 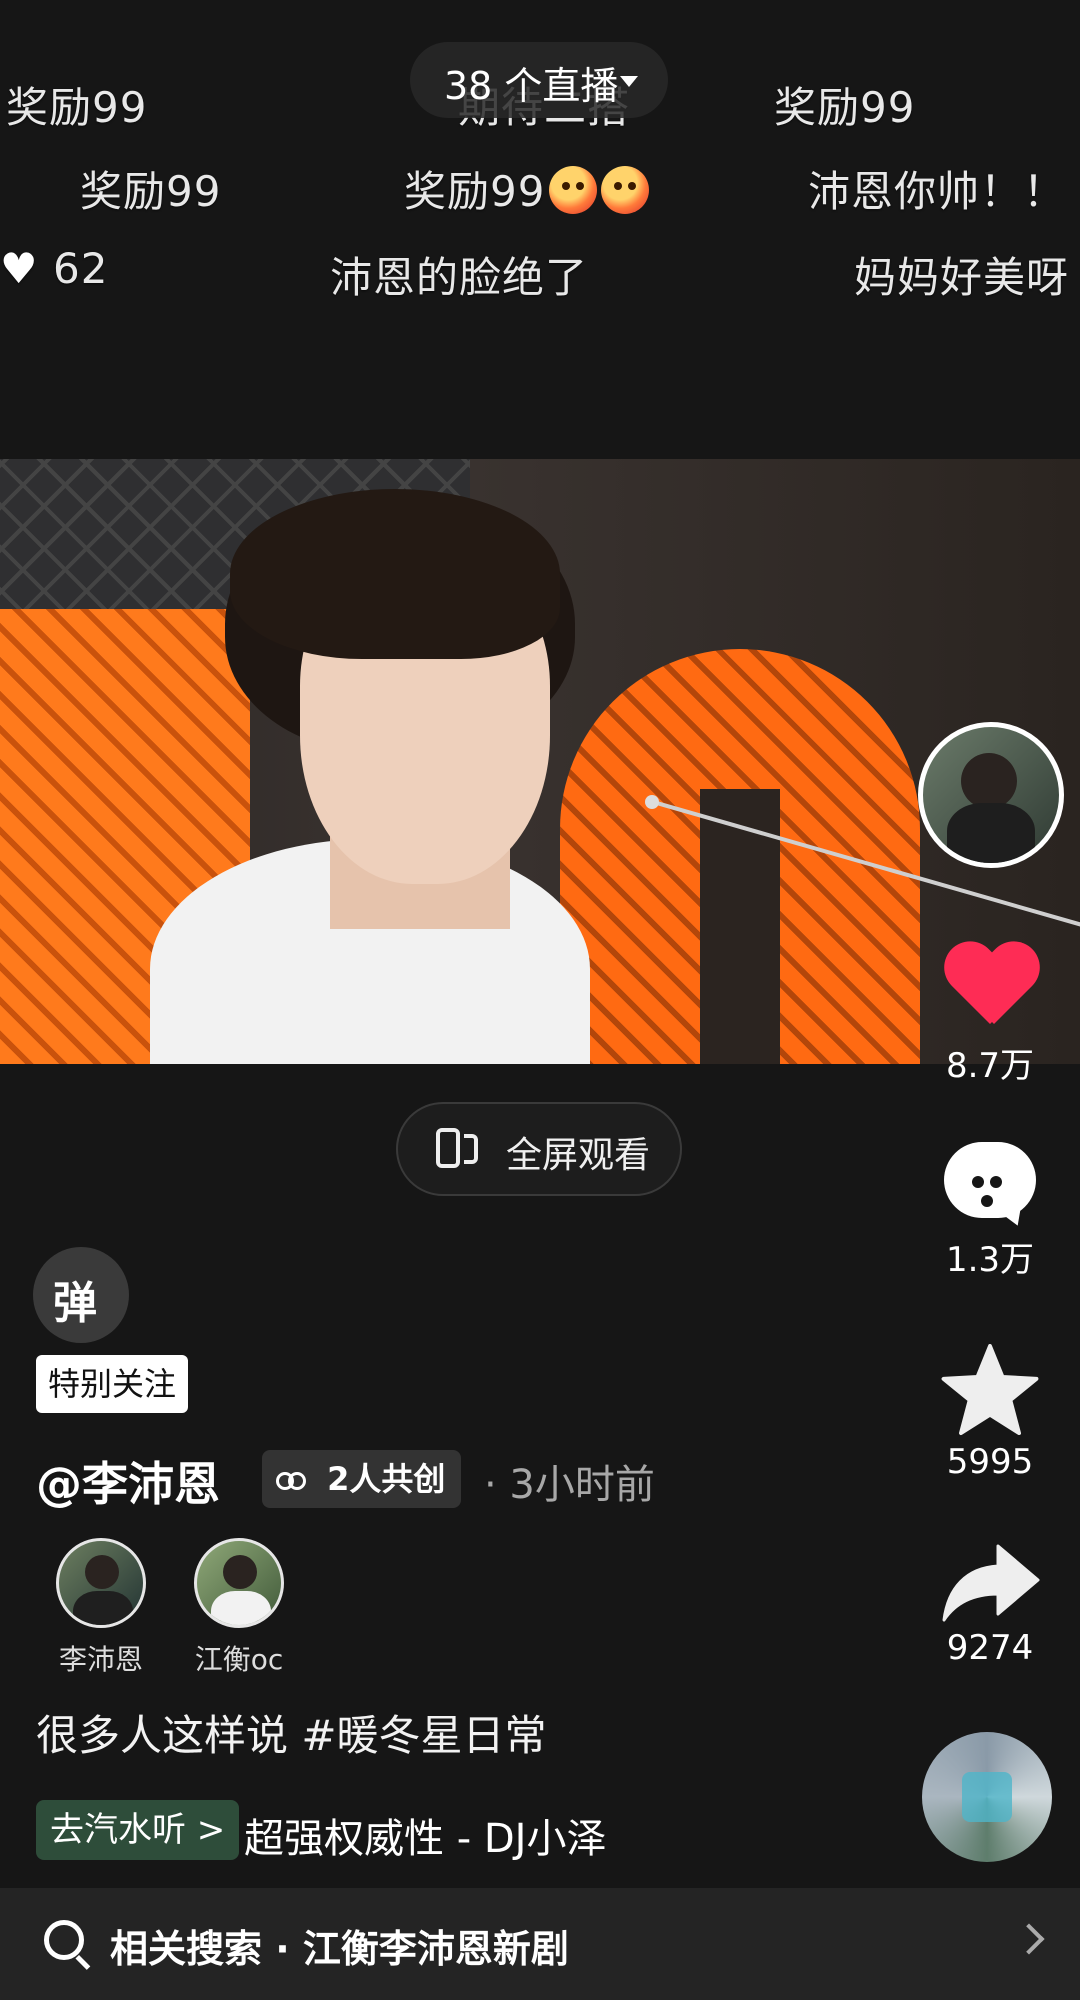 What do you see at coordinates (629, 81) in the screenshot?
I see `caret-down-icon` at bounding box center [629, 81].